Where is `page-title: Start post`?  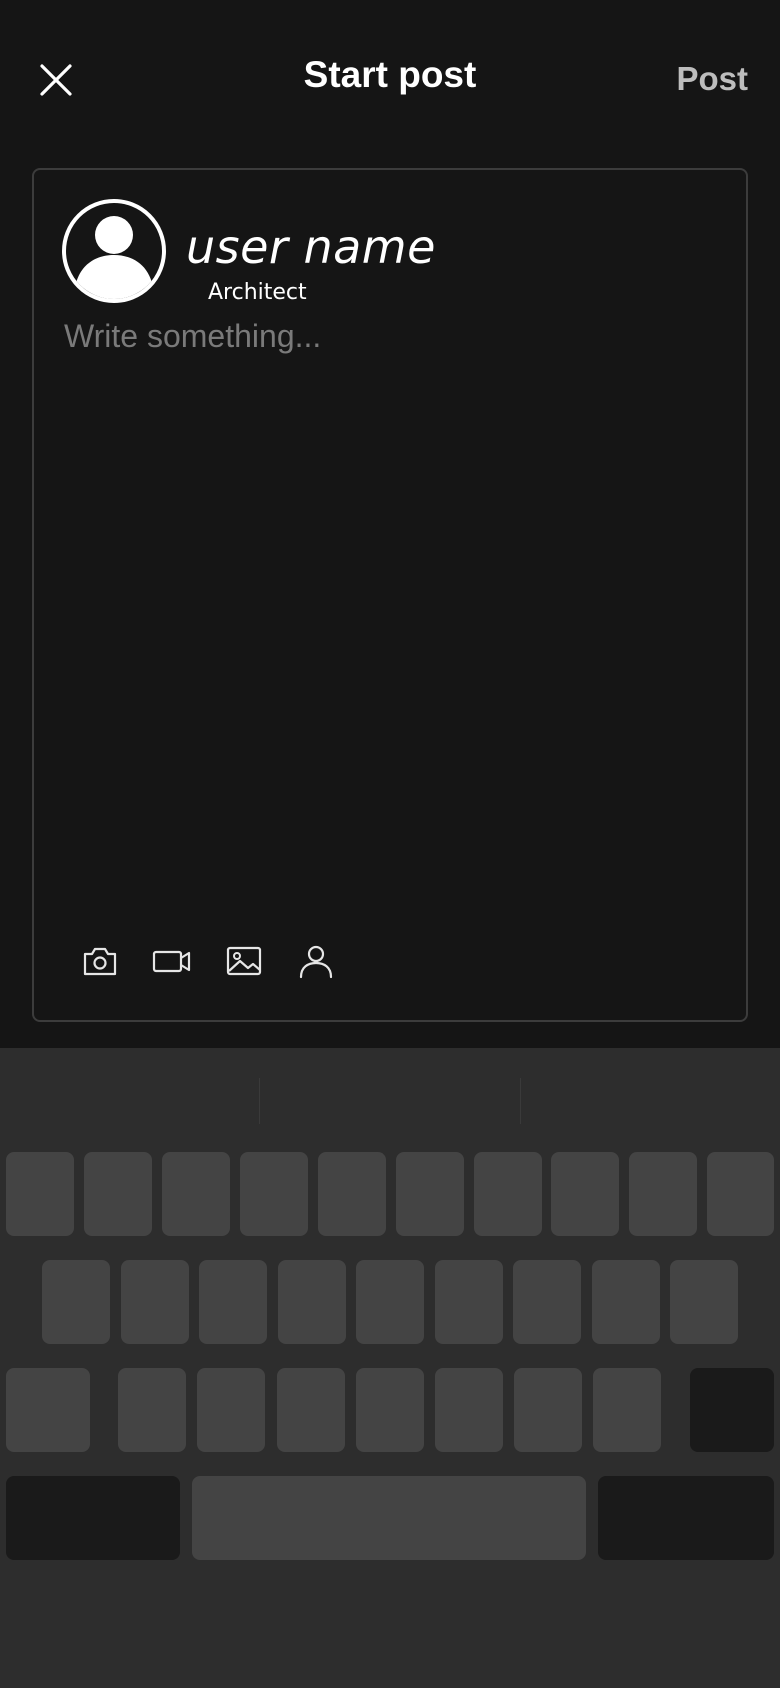
page-title: Start post is located at coordinates (390, 74).